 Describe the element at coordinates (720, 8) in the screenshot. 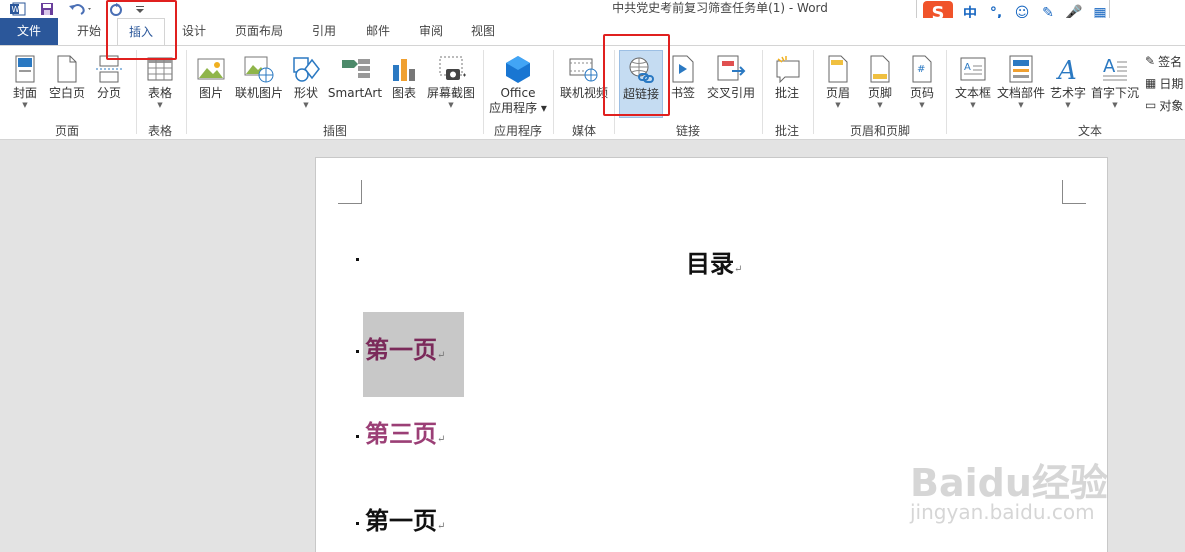

I see `window-title: 中共党史考前复习筛查任务单(1) - Word` at that location.